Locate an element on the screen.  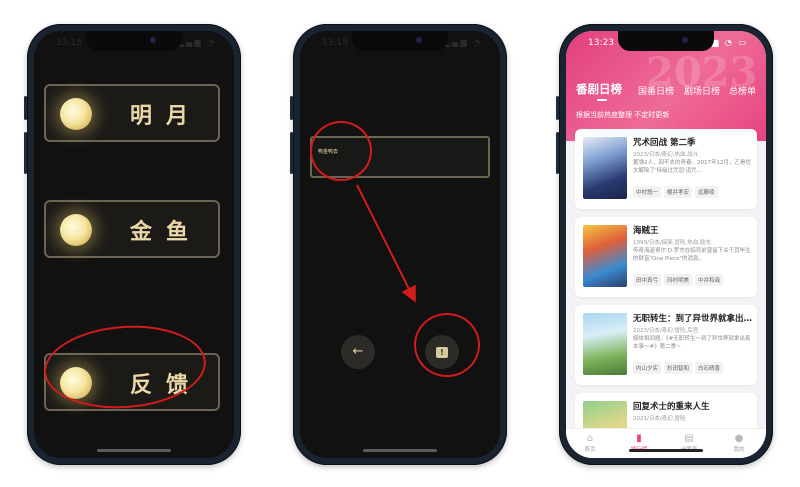
cast-tag: 远藤绫 is located at coordinates (706, 192).